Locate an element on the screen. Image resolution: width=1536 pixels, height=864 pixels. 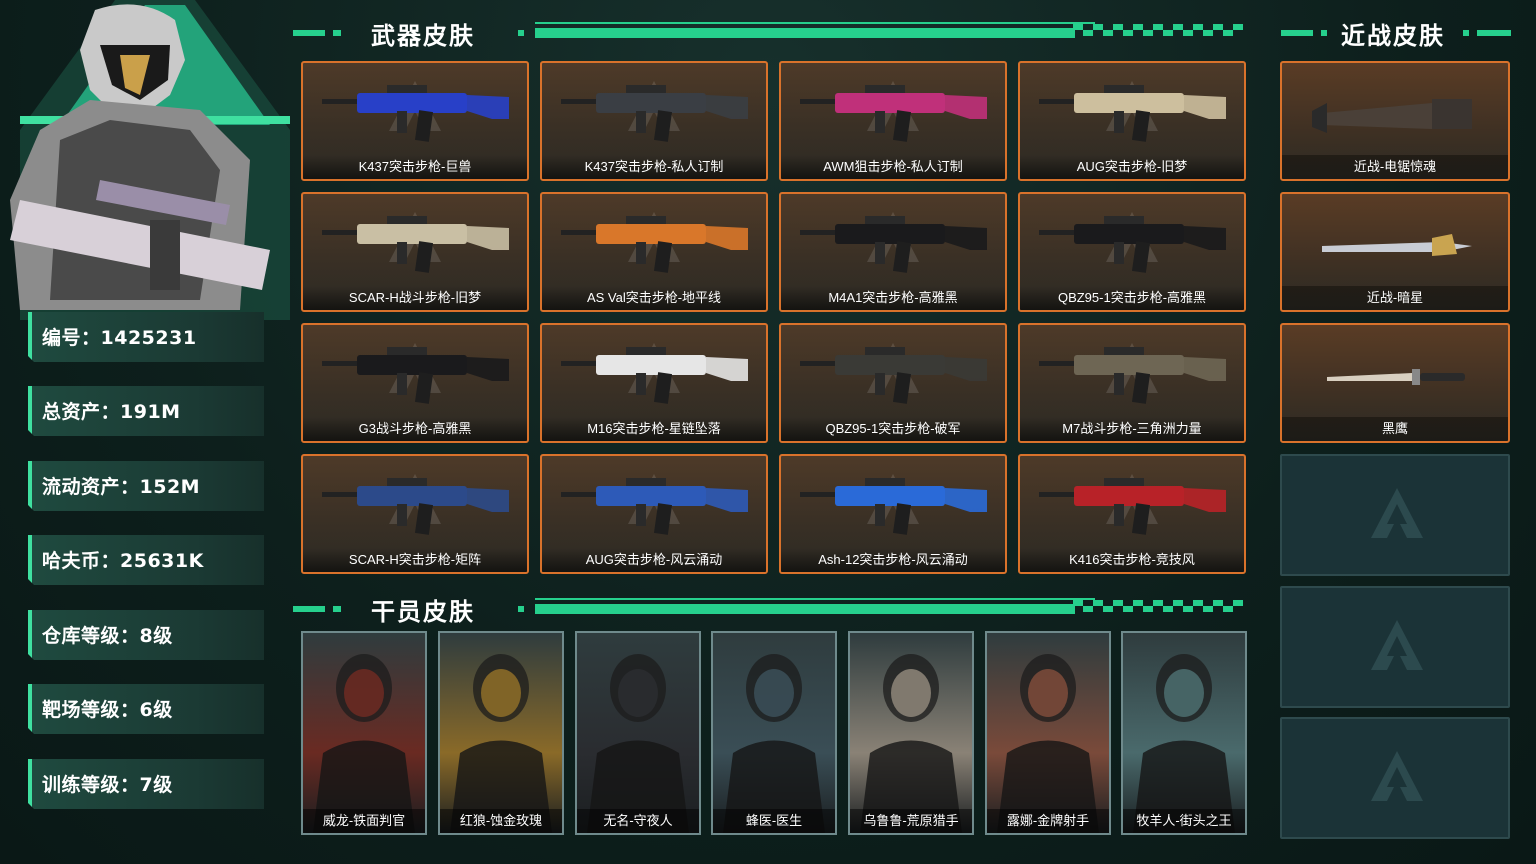
stat-warehouse-level: 仓库等级：8级 is located at coordinates (146, 635).